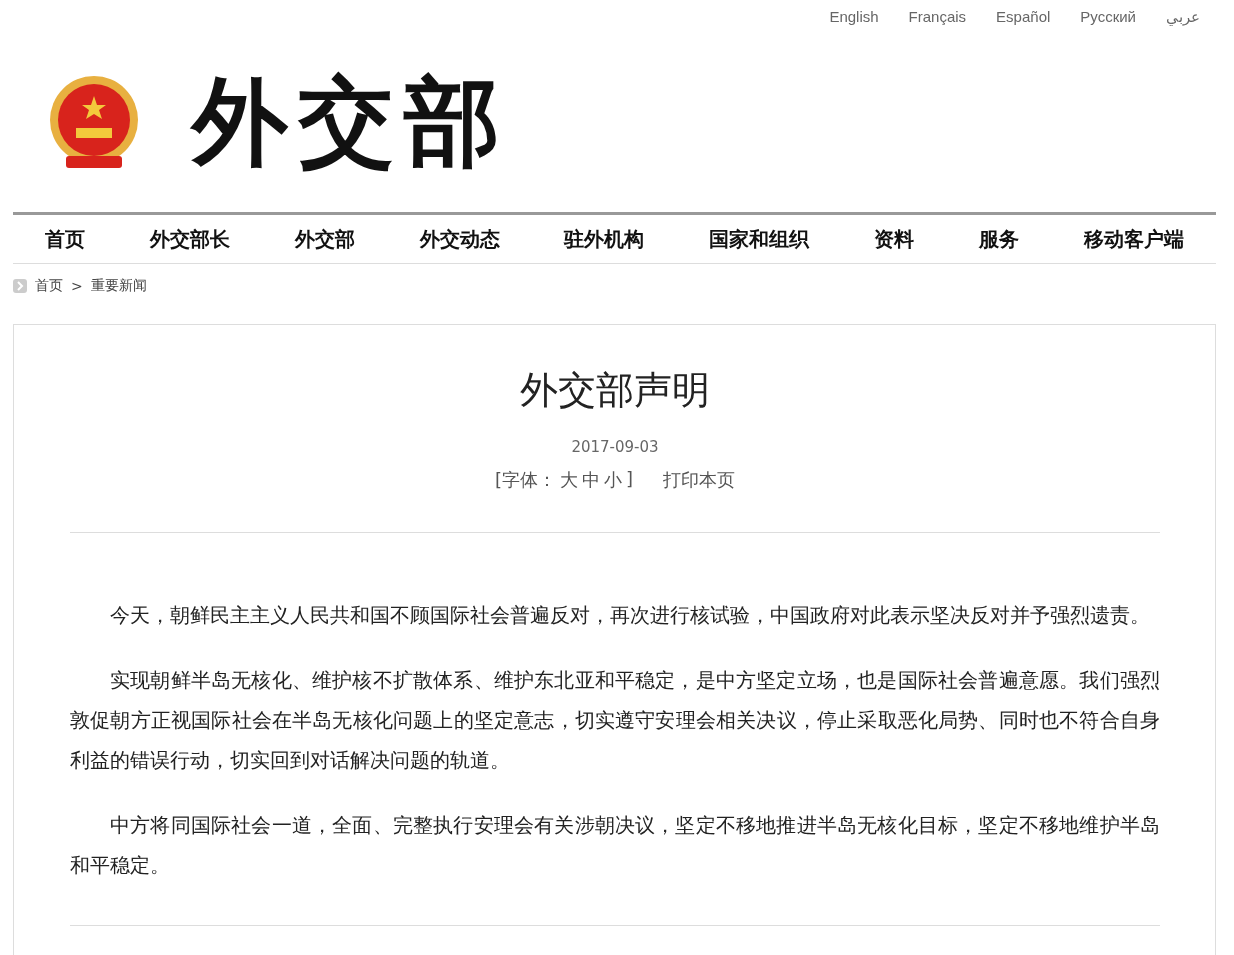 The height and width of the screenshot is (955, 1234). I want to click on font-size-link: 中, so click(591, 480).